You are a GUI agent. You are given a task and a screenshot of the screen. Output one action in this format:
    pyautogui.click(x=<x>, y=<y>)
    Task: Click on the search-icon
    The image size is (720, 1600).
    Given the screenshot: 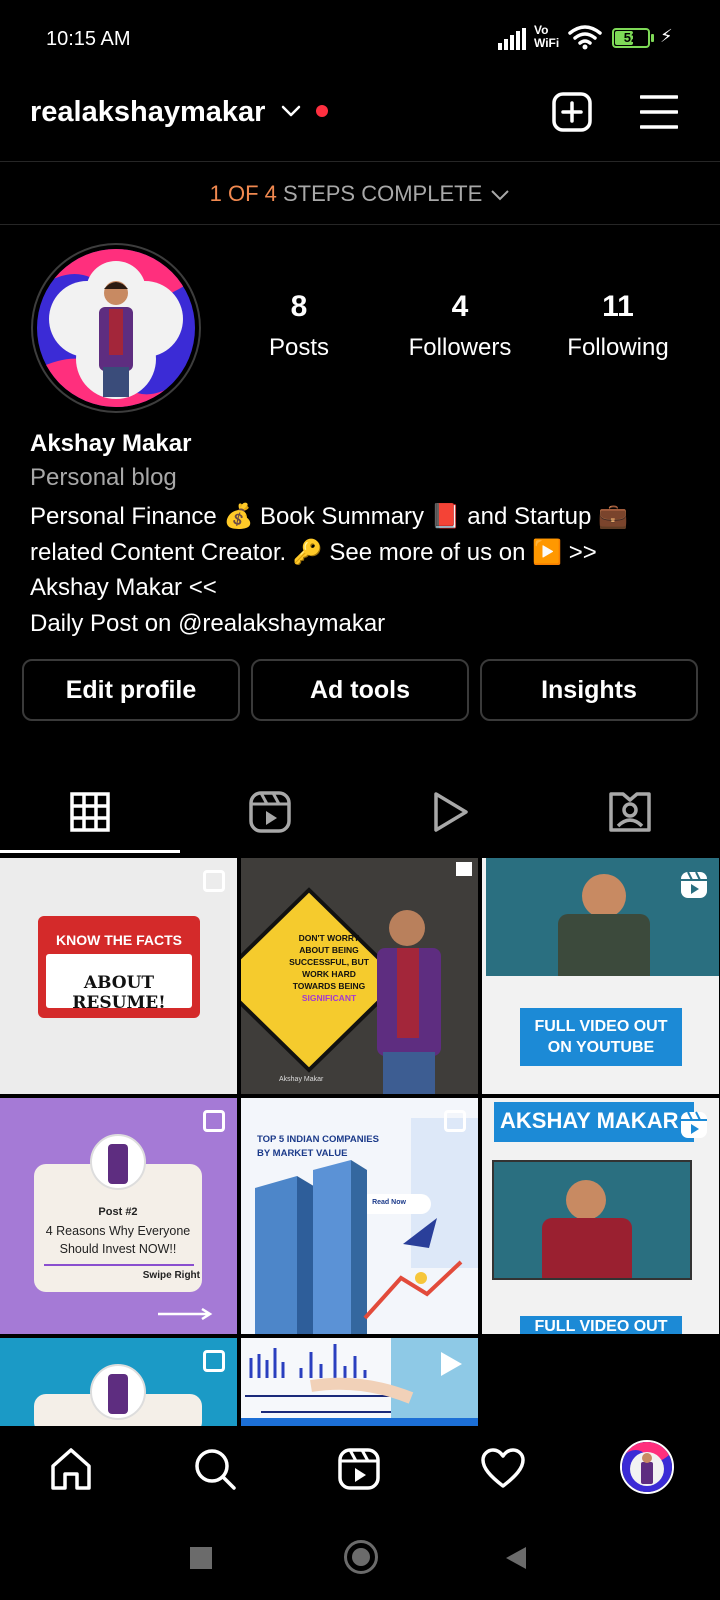 What is the action you would take?
    pyautogui.click(x=215, y=1469)
    